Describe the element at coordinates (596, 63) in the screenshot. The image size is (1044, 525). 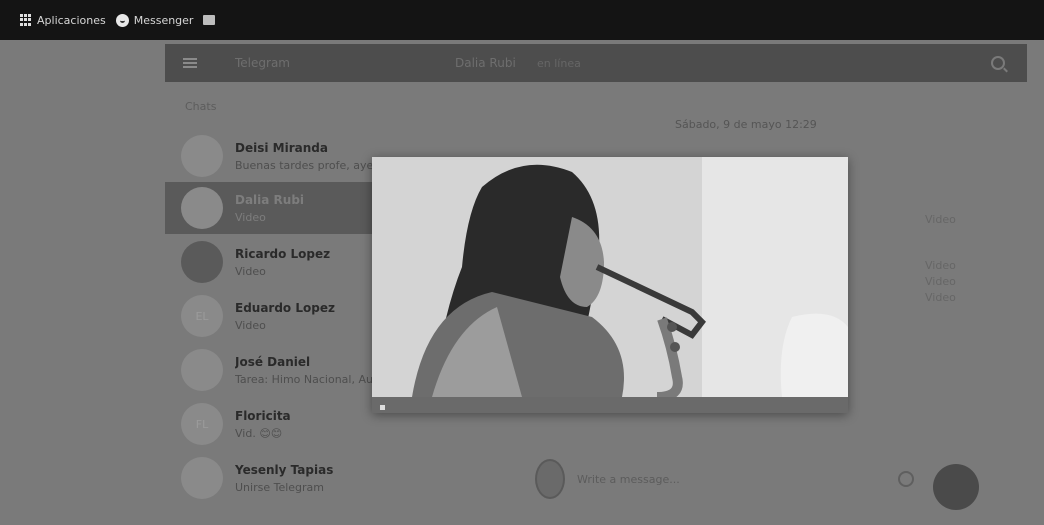
I see `app-header: Telegram Dalia Rubi en línea` at that location.